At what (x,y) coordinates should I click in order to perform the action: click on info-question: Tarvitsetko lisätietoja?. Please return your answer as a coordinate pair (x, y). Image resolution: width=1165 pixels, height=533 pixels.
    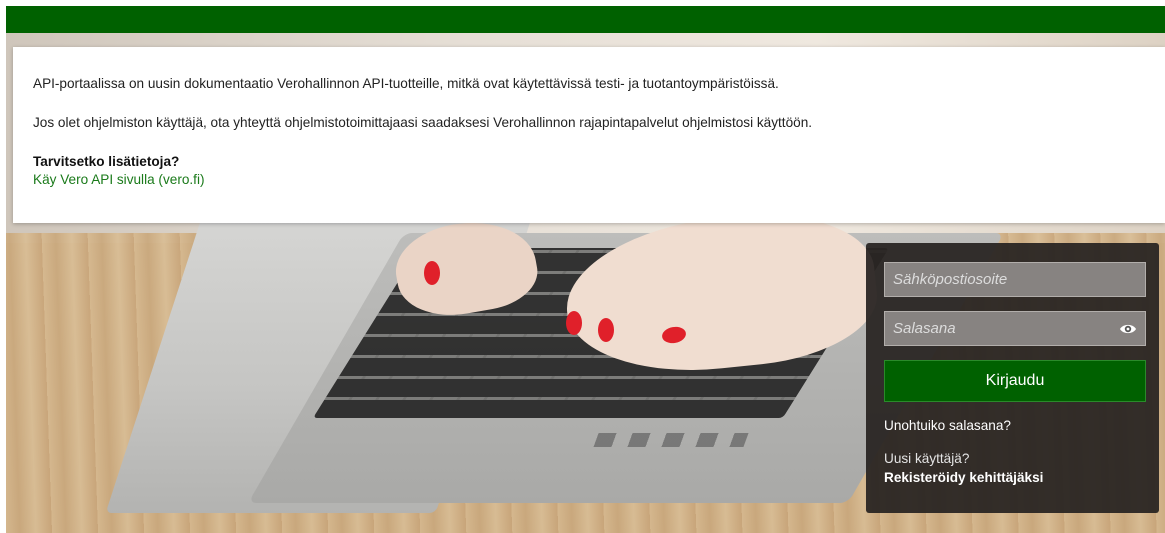
    Looking at the image, I should click on (106, 161).